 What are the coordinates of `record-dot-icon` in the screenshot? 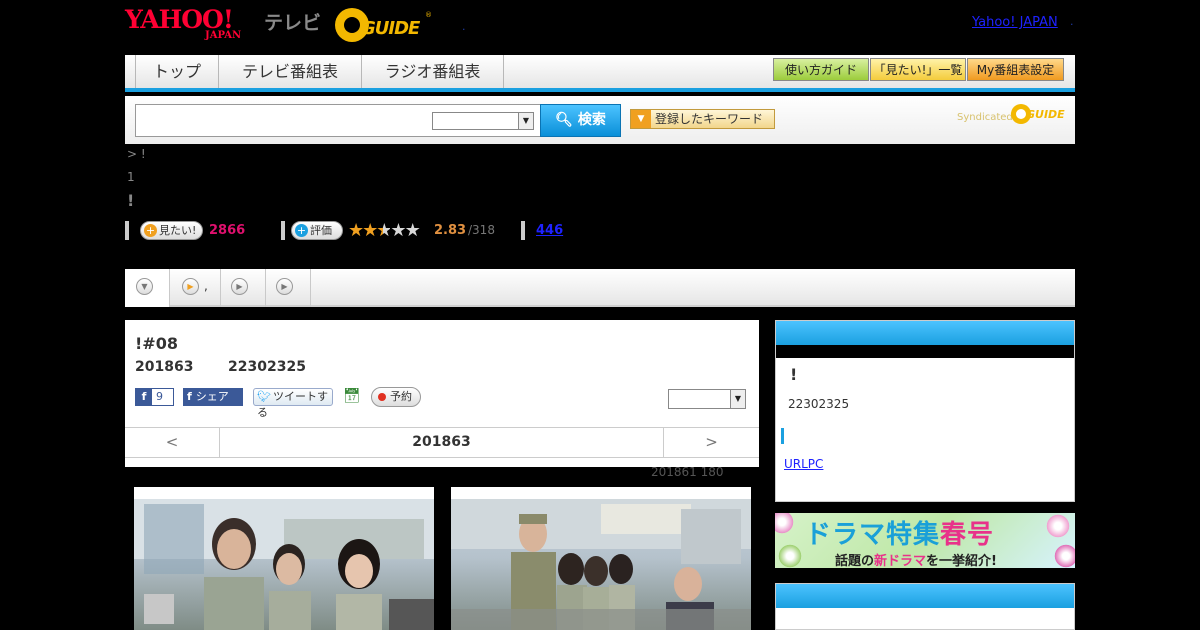 It's located at (382, 397).